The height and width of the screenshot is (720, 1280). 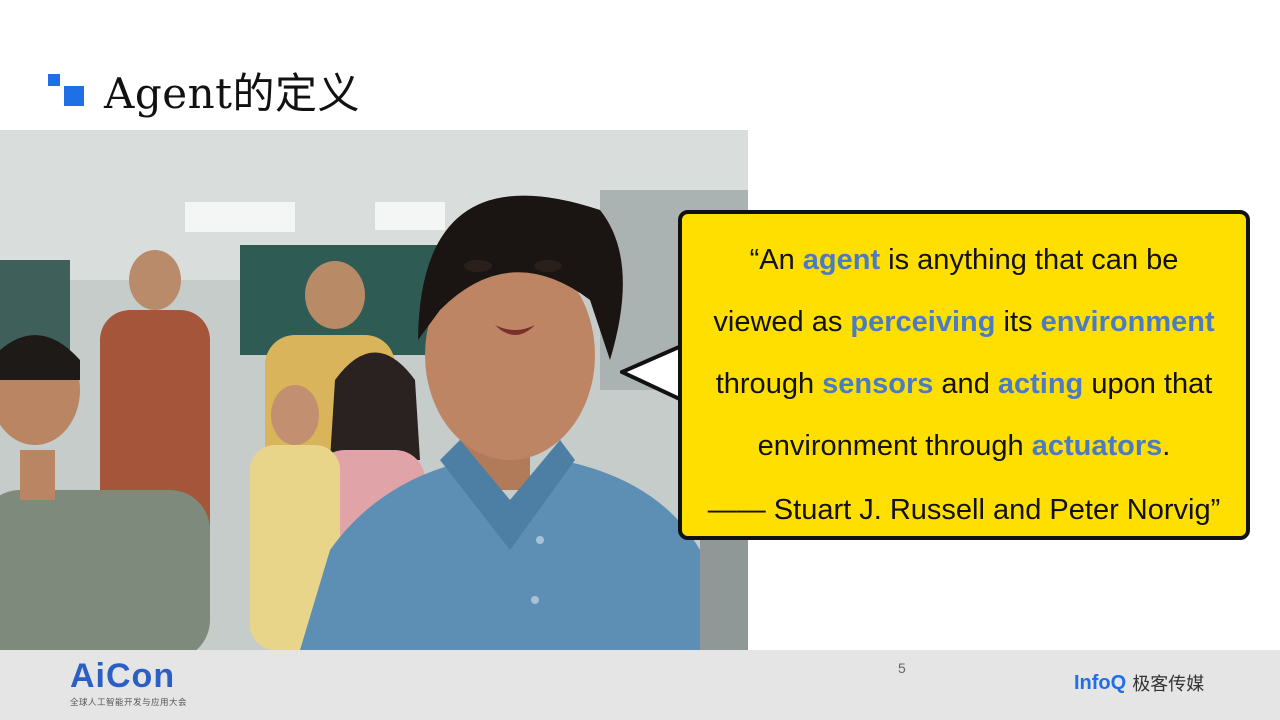 What do you see at coordinates (68, 90) in the screenshot?
I see `title-bullet-icon` at bounding box center [68, 90].